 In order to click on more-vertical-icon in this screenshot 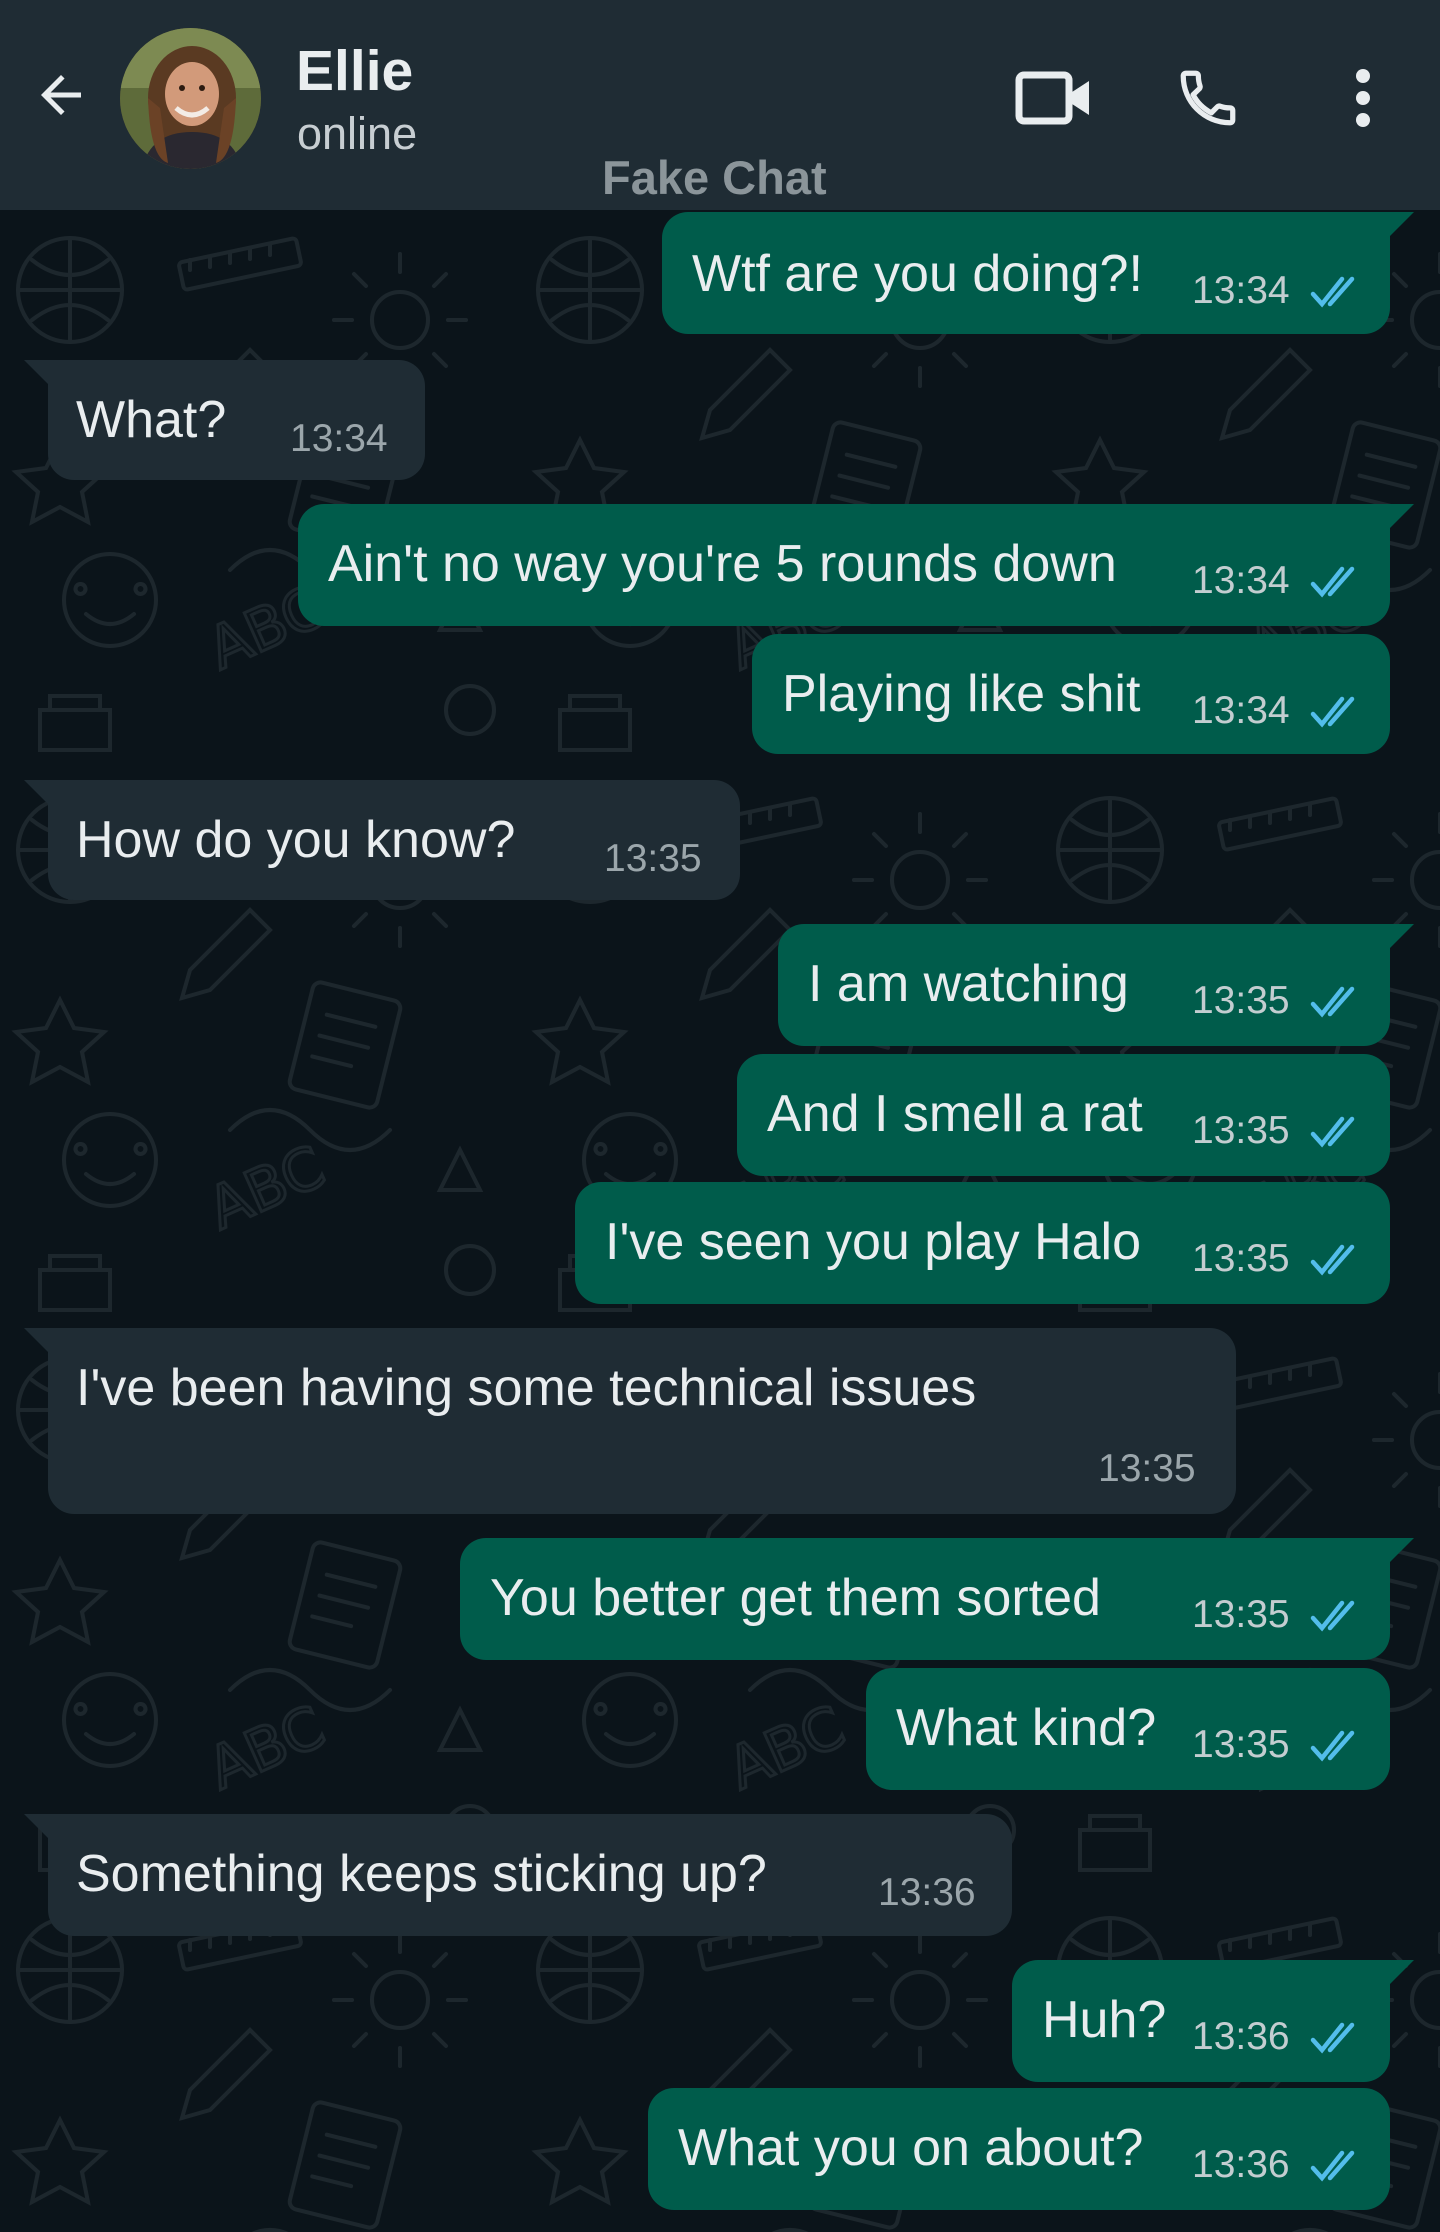, I will do `click(1363, 98)`.